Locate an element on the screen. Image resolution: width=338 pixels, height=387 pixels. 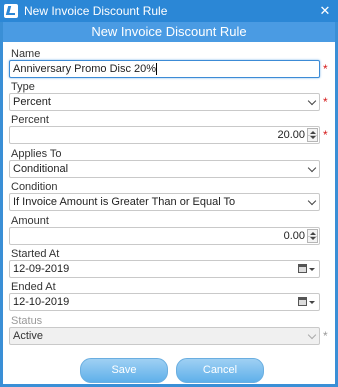
text-caret is located at coordinates (157, 69).